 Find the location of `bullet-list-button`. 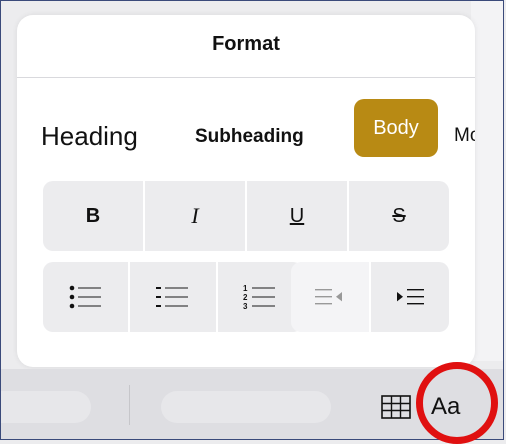

bullet-list-button is located at coordinates (86, 297).